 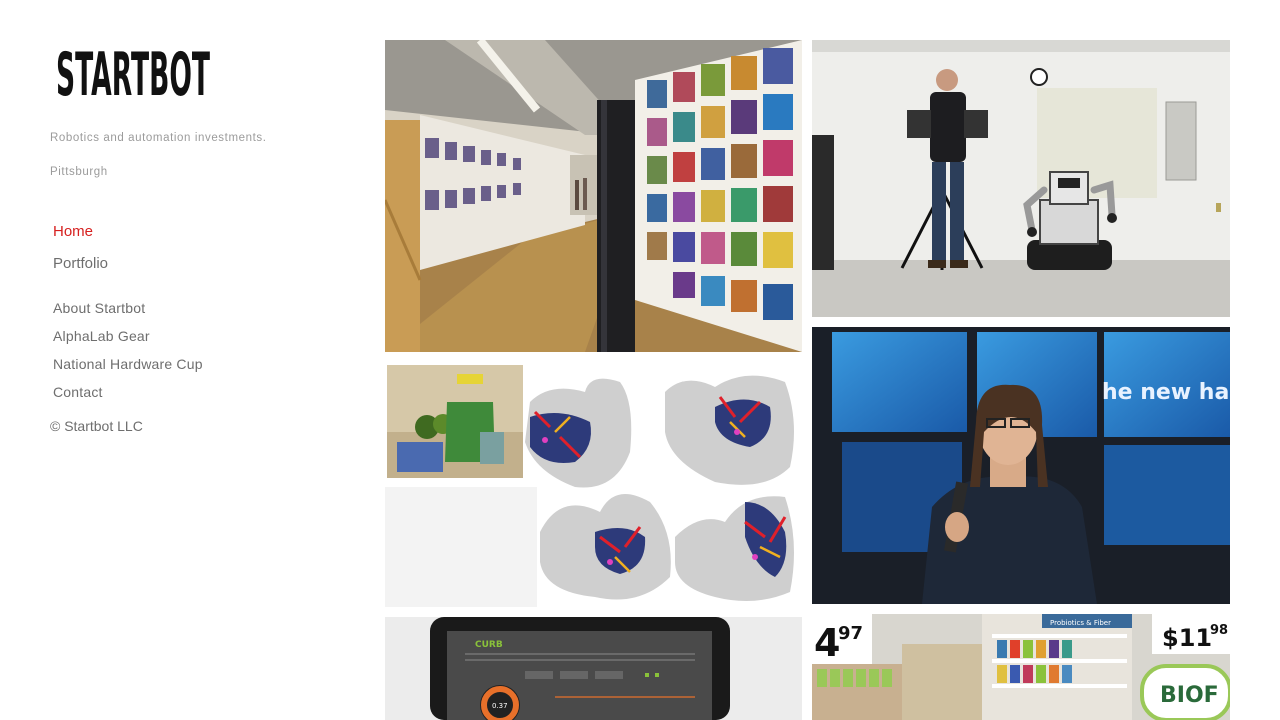 I want to click on nav-item-about-startbot: About Startbot, so click(x=201, y=308).